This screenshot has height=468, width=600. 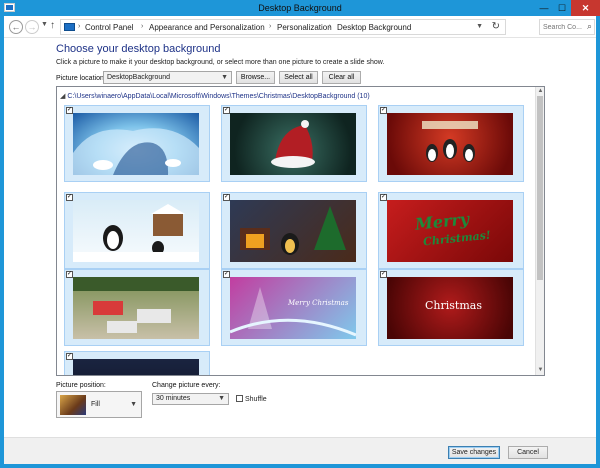 What do you see at coordinates (528, 452) in the screenshot?
I see `cancel-button: Cancel` at bounding box center [528, 452].